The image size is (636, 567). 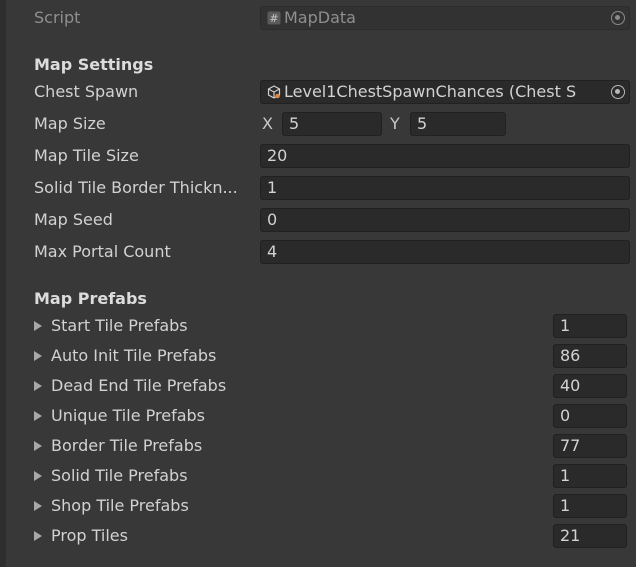 What do you see at coordinates (445, 156) in the screenshot?
I see `map-tile-size-input: 20` at bounding box center [445, 156].